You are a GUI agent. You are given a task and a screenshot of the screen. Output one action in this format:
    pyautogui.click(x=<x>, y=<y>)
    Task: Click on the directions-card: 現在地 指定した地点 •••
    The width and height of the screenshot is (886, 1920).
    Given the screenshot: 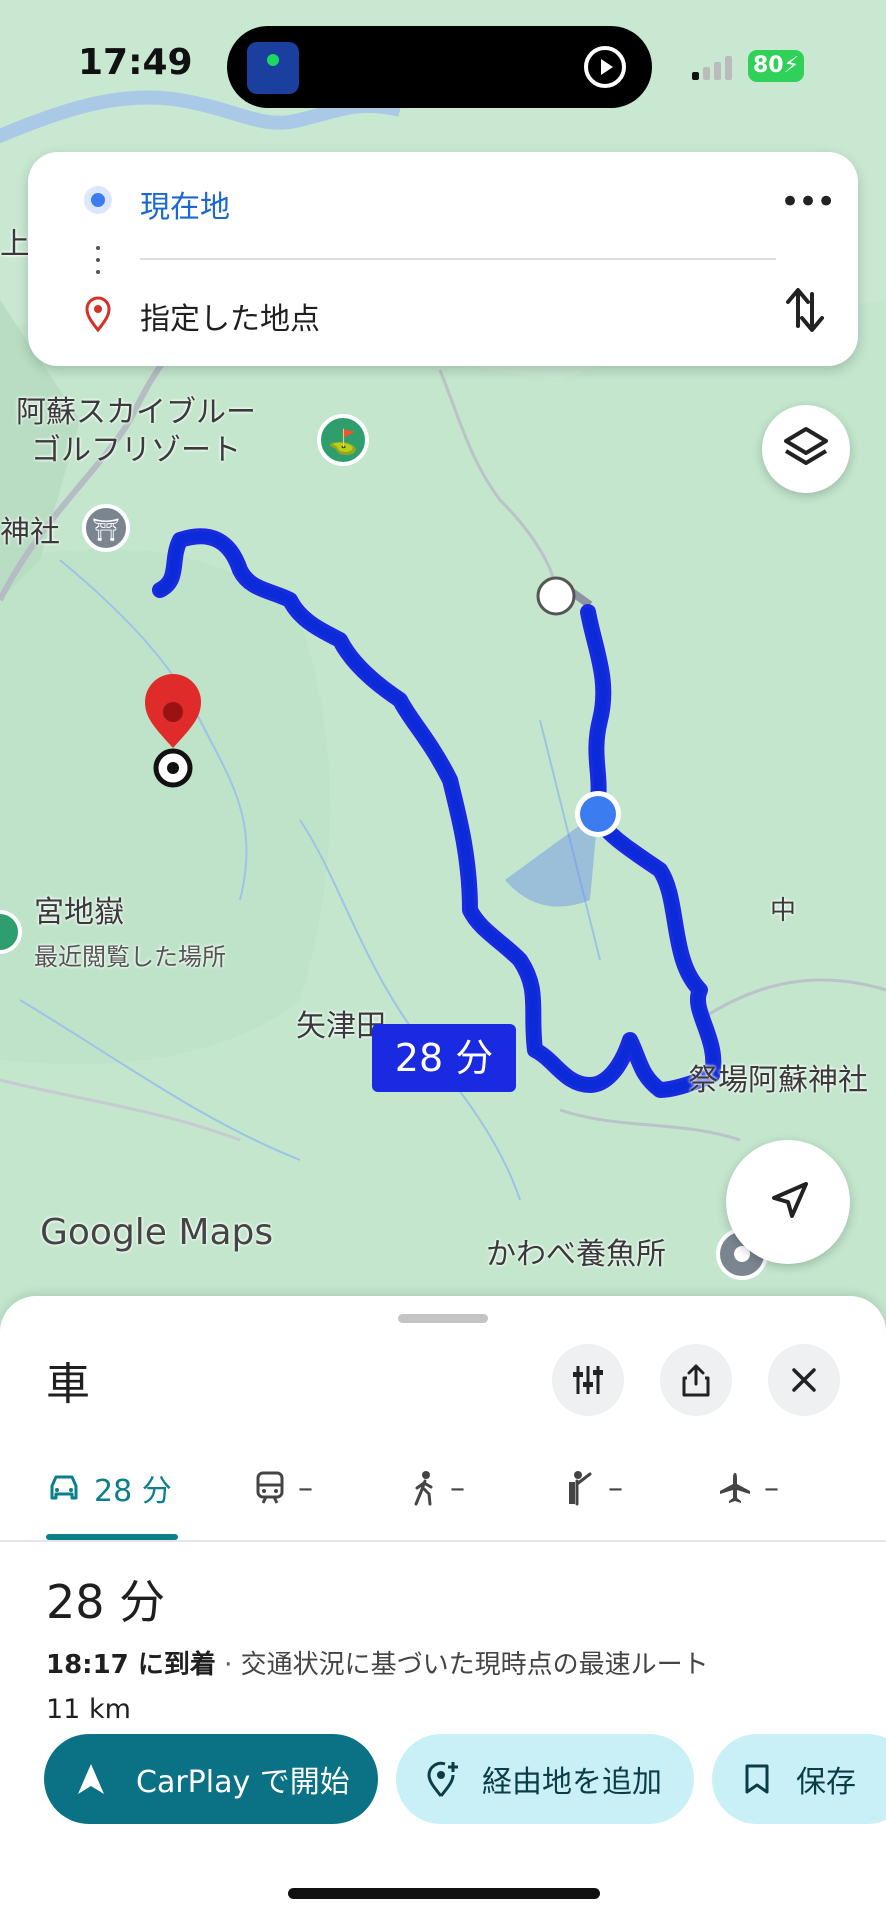 What is the action you would take?
    pyautogui.click(x=443, y=259)
    